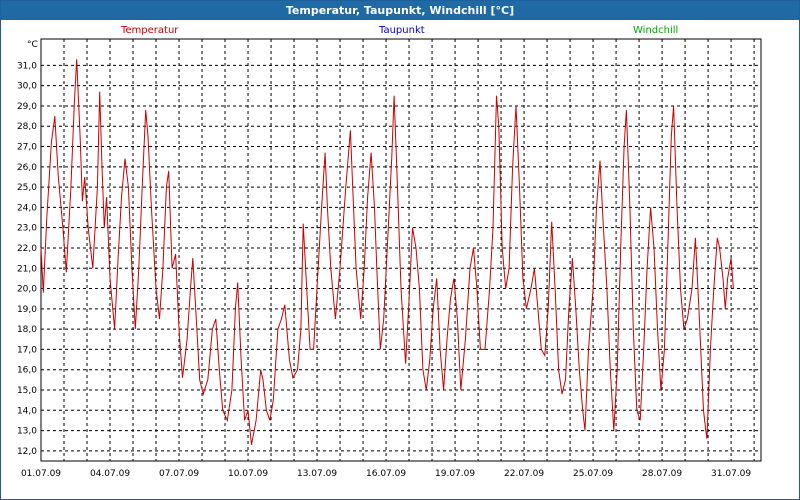  Describe the element at coordinates (27, 249) in the screenshot. I see `y-tick-label: 22,0` at that location.